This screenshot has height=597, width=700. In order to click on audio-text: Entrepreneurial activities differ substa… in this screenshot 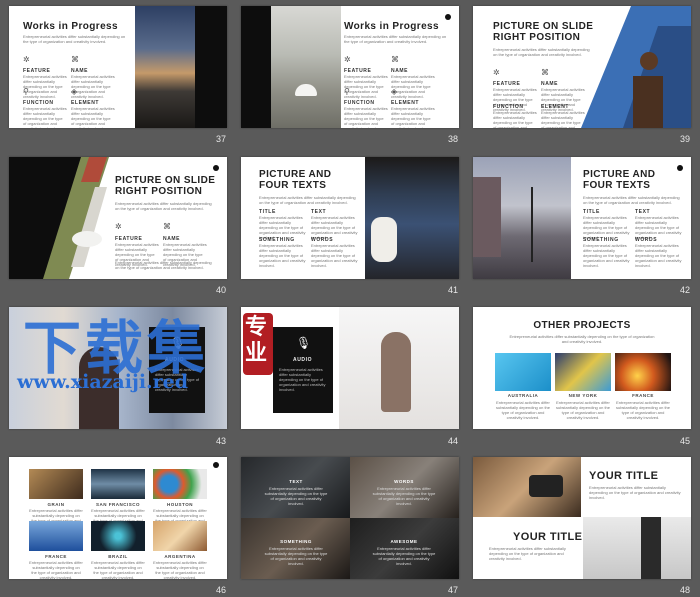, I will do `click(302, 379)`.